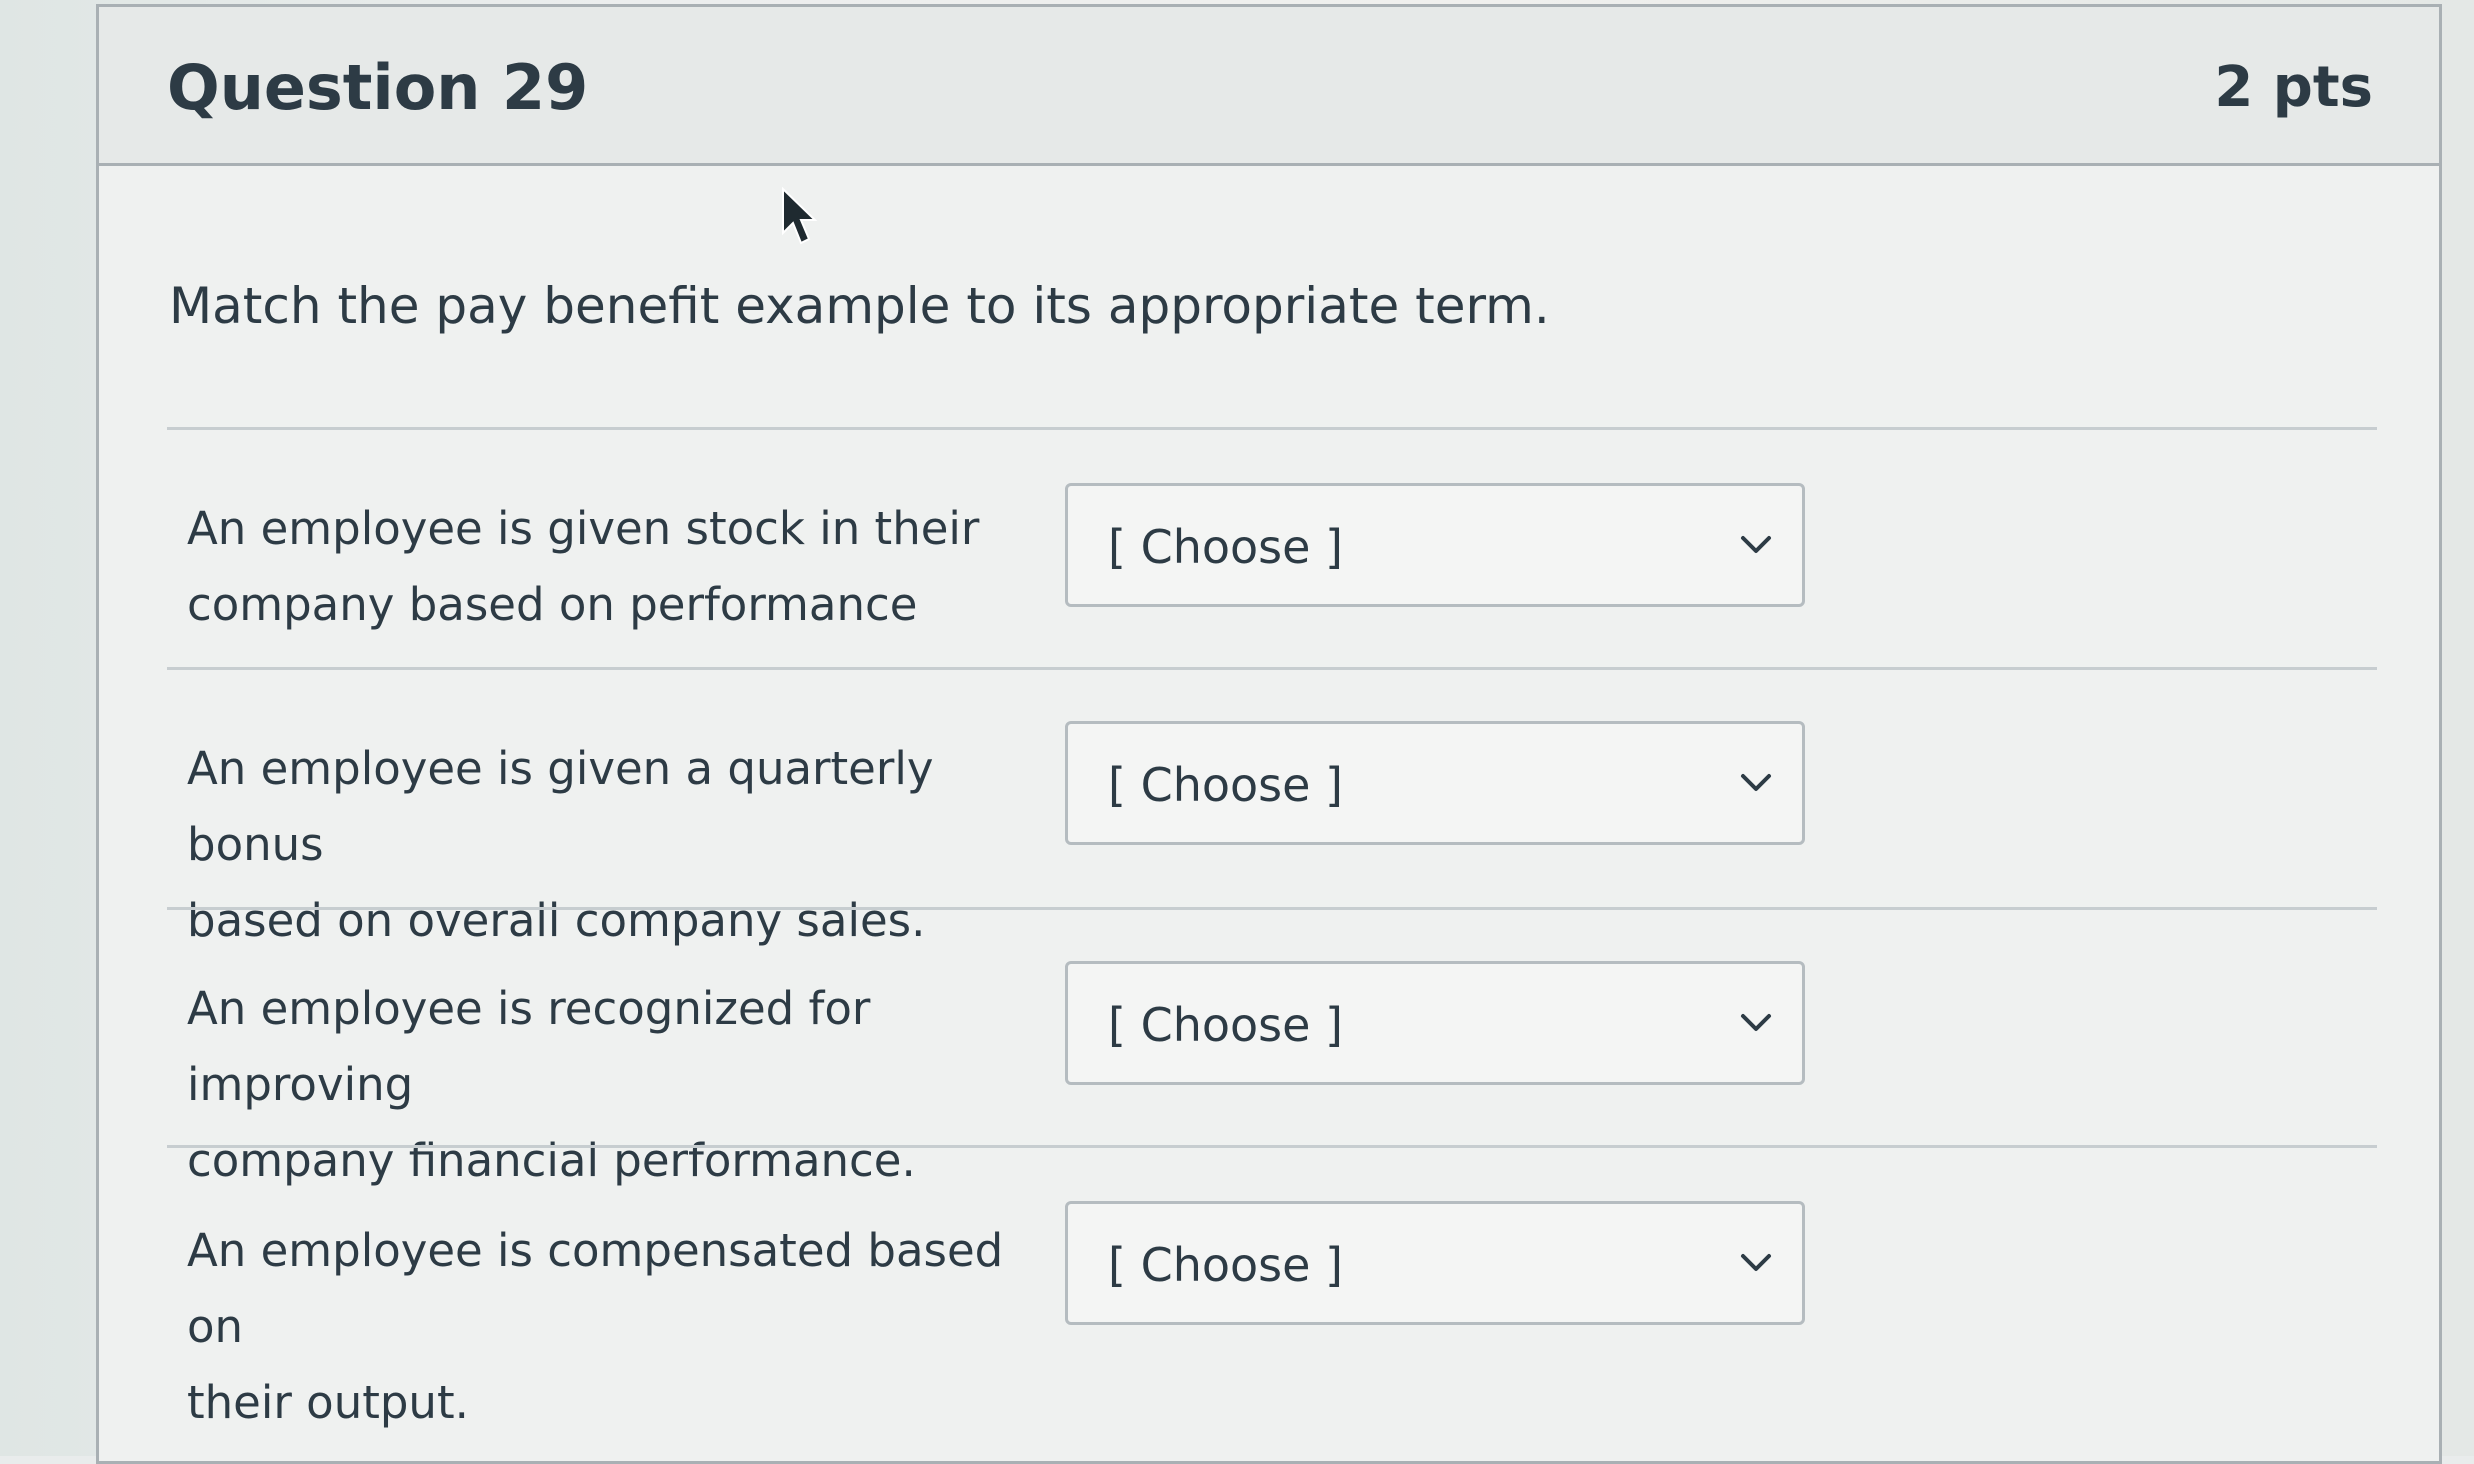 Image resolution: width=2474 pixels, height=1464 pixels. What do you see at coordinates (552, 604) in the screenshot?
I see `match-prompt-1-line2: company based on performance` at bounding box center [552, 604].